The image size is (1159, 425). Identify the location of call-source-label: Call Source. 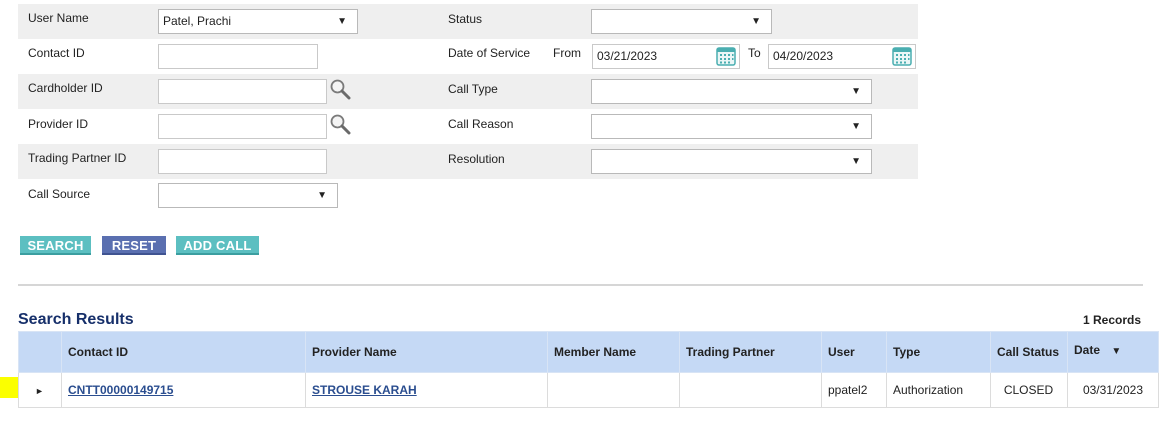
(59, 194).